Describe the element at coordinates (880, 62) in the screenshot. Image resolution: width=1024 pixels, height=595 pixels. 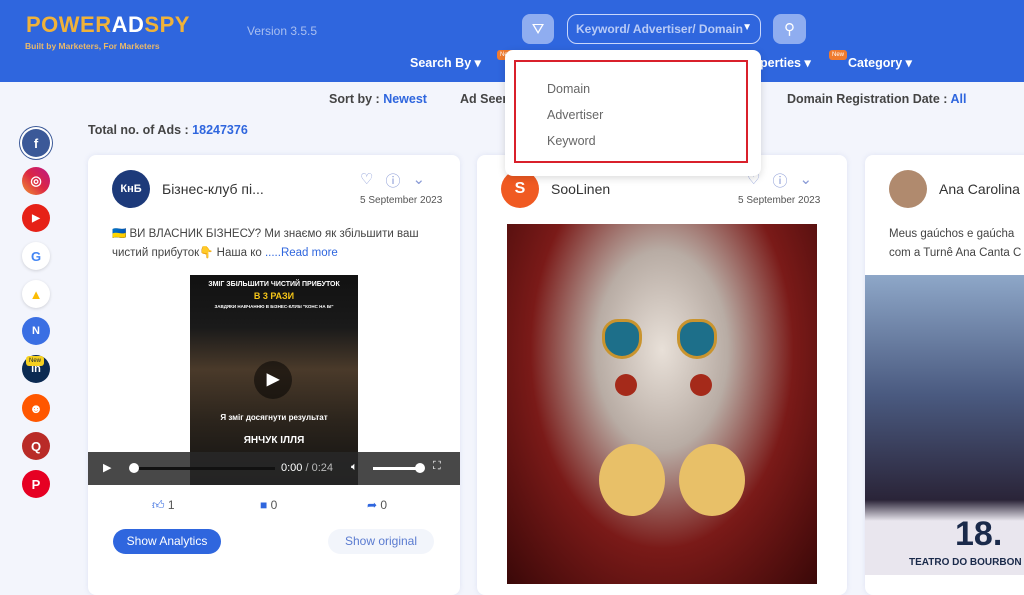
I see `nav-category: Category ▾` at that location.